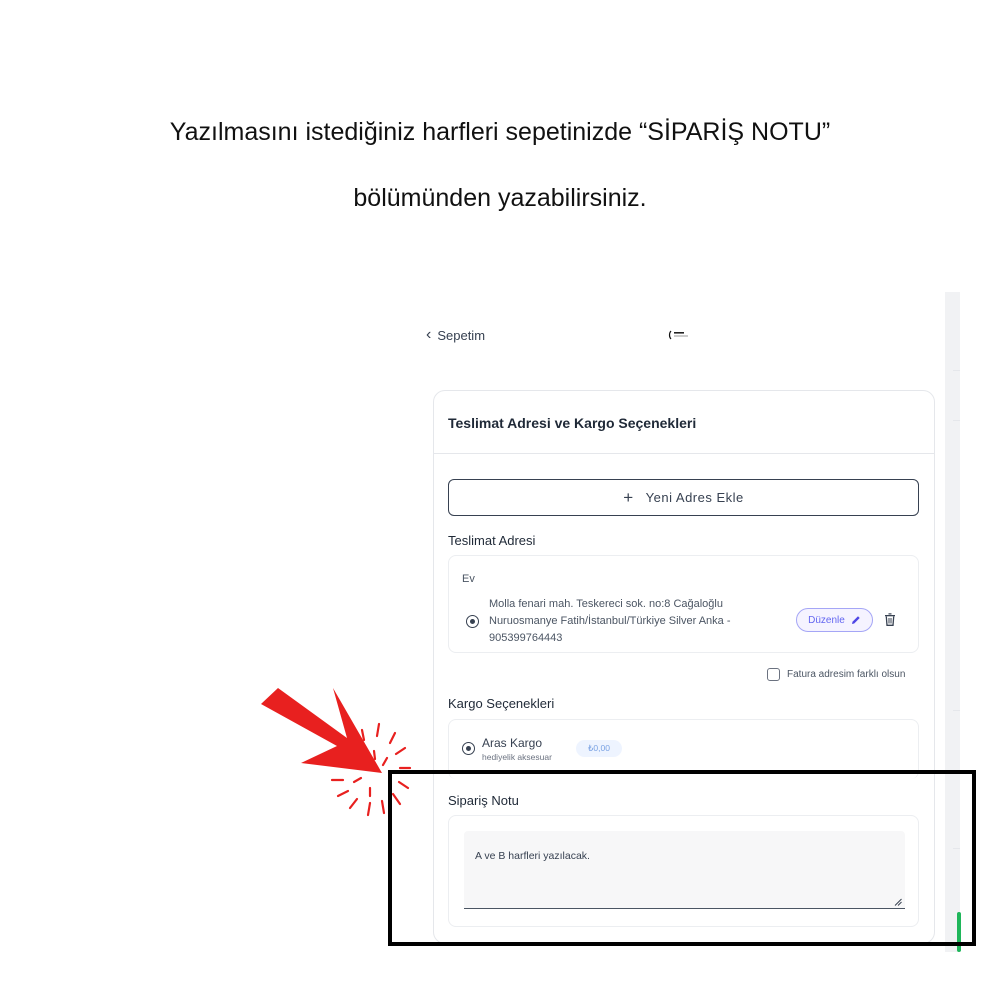 The height and width of the screenshot is (1000, 1000). I want to click on address-line: 905399764443, so click(526, 638).